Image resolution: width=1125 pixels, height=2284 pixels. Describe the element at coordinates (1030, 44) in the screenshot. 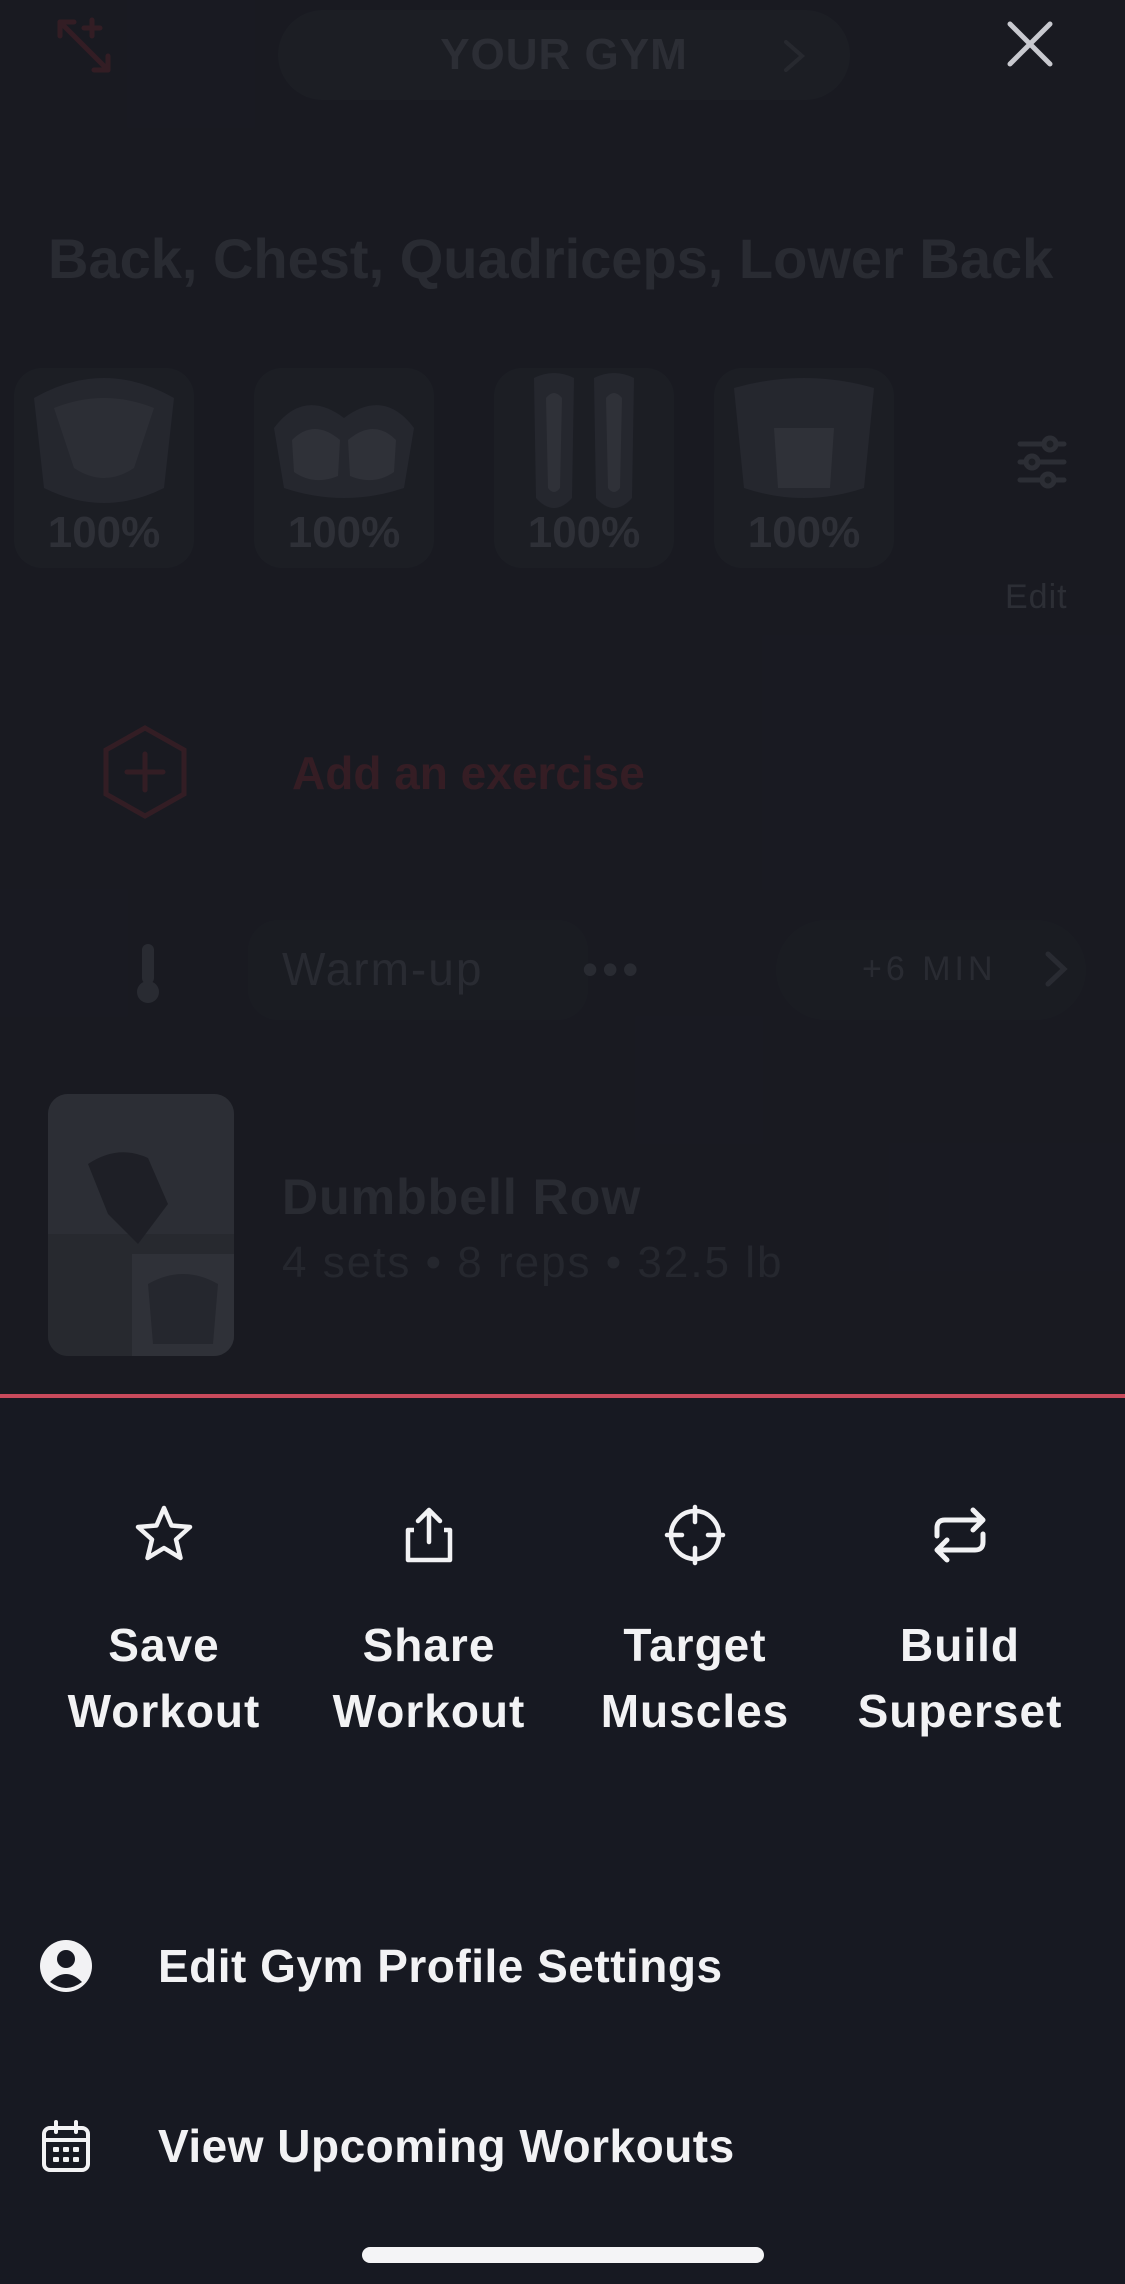

I see `close-icon` at that location.